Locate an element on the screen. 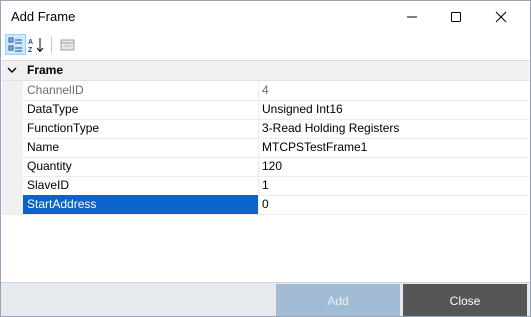  property-name: StartAddress is located at coordinates (140, 204).